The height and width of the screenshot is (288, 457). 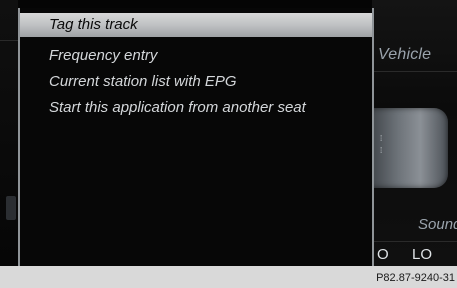 What do you see at coordinates (9, 40) in the screenshot?
I see `left-divider` at bounding box center [9, 40].